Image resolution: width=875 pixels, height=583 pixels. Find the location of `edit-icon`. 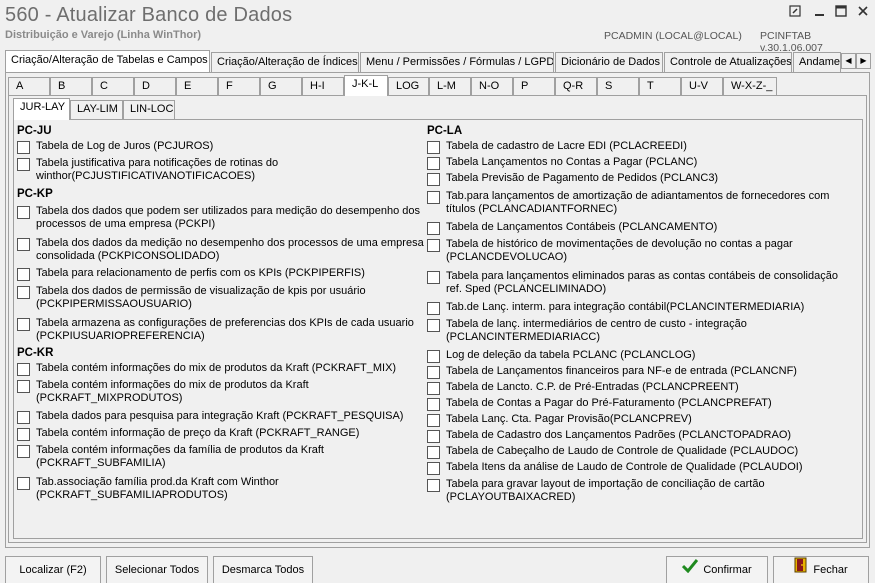

edit-icon is located at coordinates (795, 13).